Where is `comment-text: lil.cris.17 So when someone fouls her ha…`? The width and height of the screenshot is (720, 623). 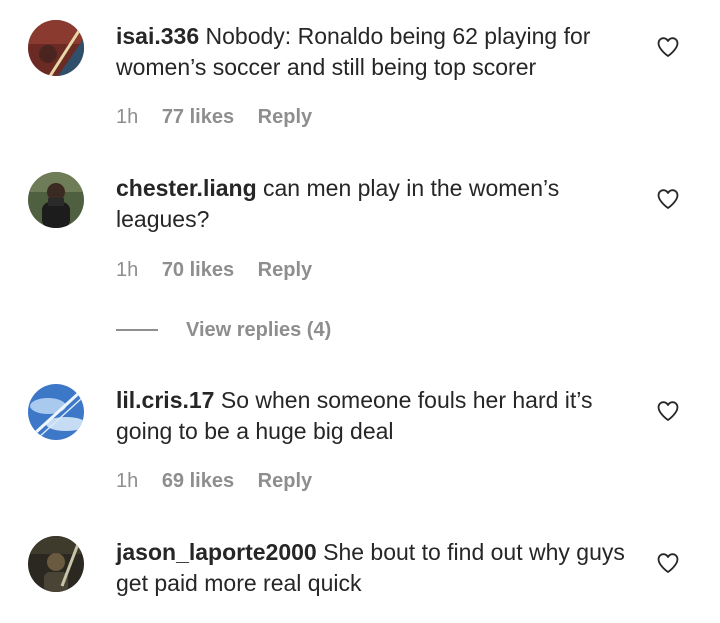 comment-text: lil.cris.17 So when someone fouls her ha… is located at coordinates (376, 416).